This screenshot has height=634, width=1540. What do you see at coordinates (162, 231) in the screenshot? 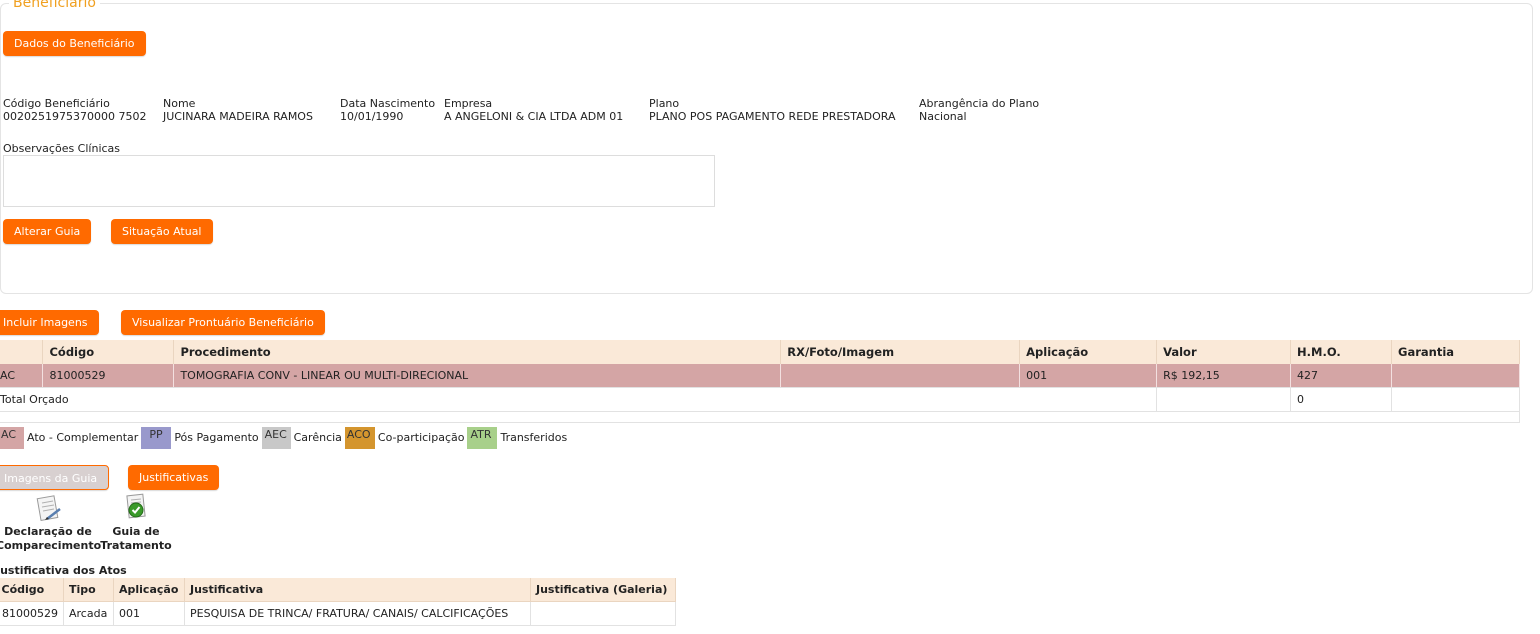
I see `situacao-atual-button: Situação Atual` at bounding box center [162, 231].